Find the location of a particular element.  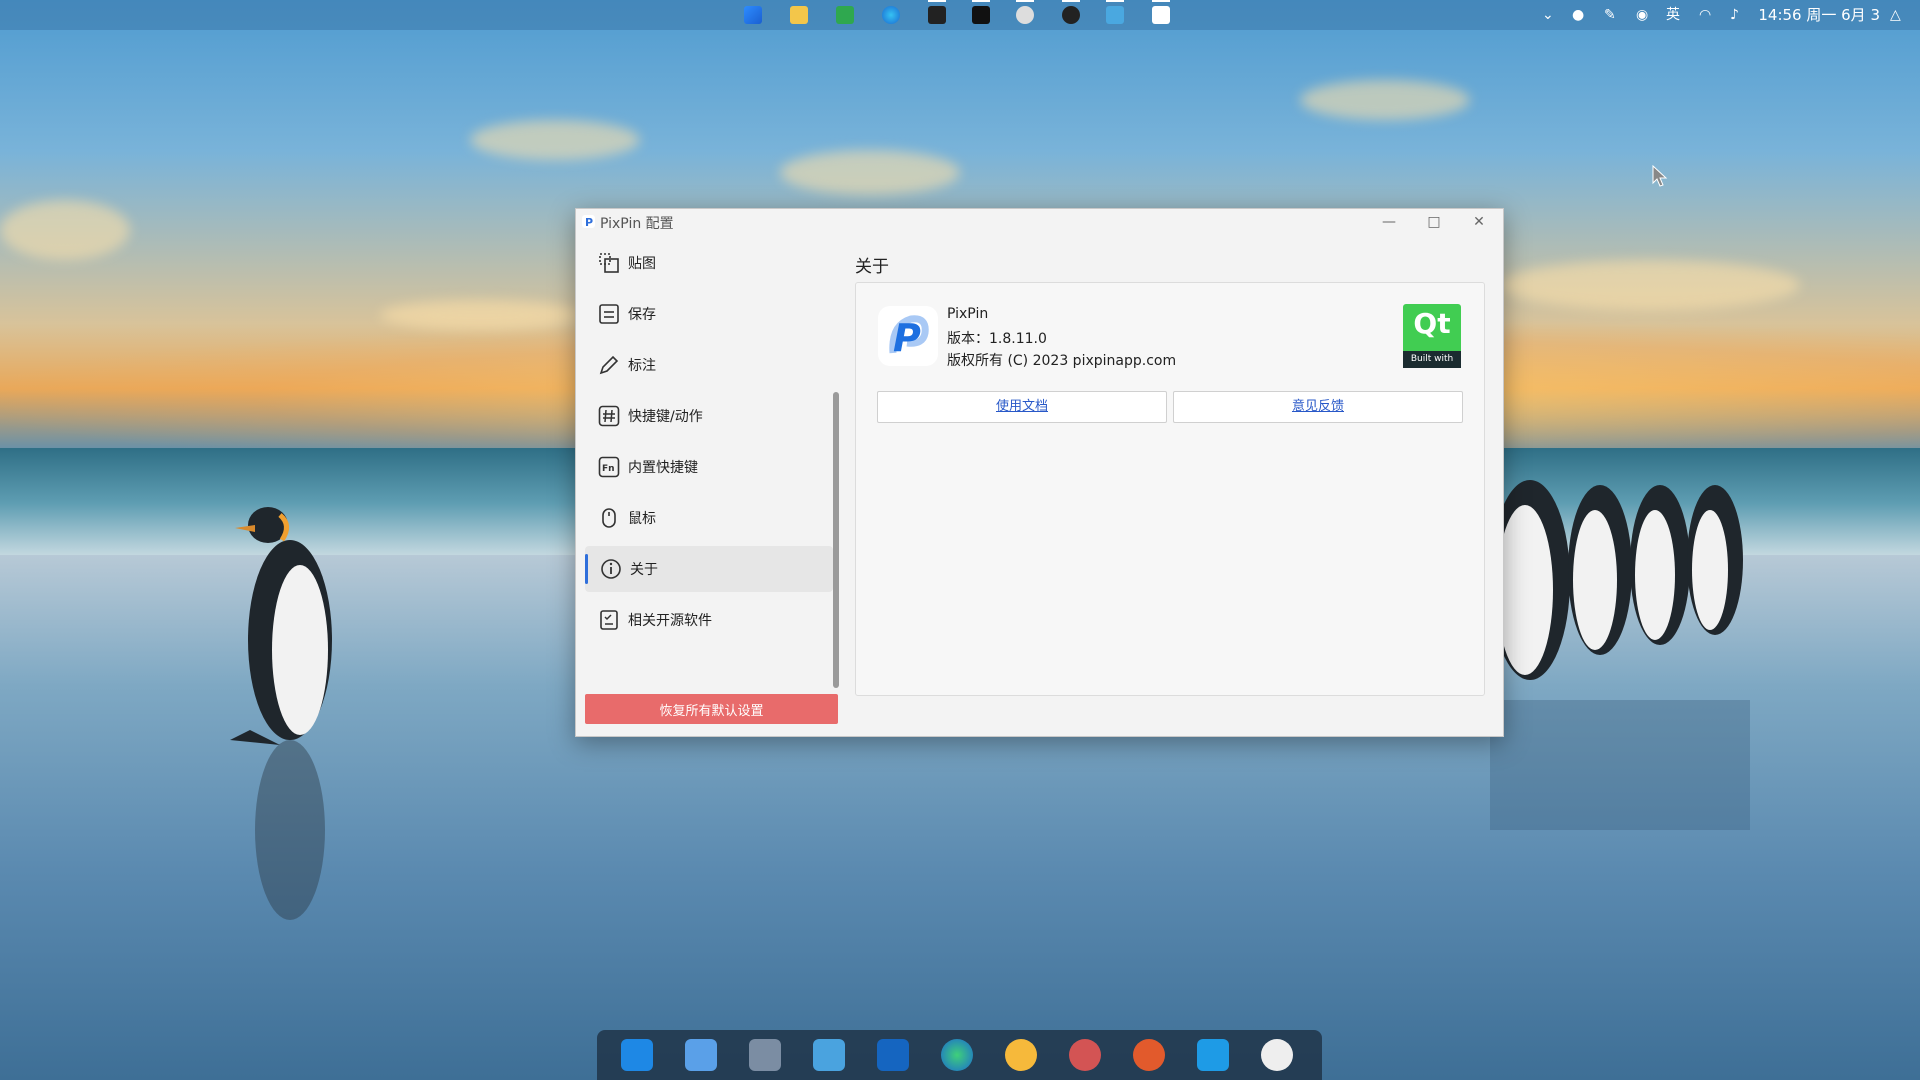

skype-icon is located at coordinates (1213, 1055).